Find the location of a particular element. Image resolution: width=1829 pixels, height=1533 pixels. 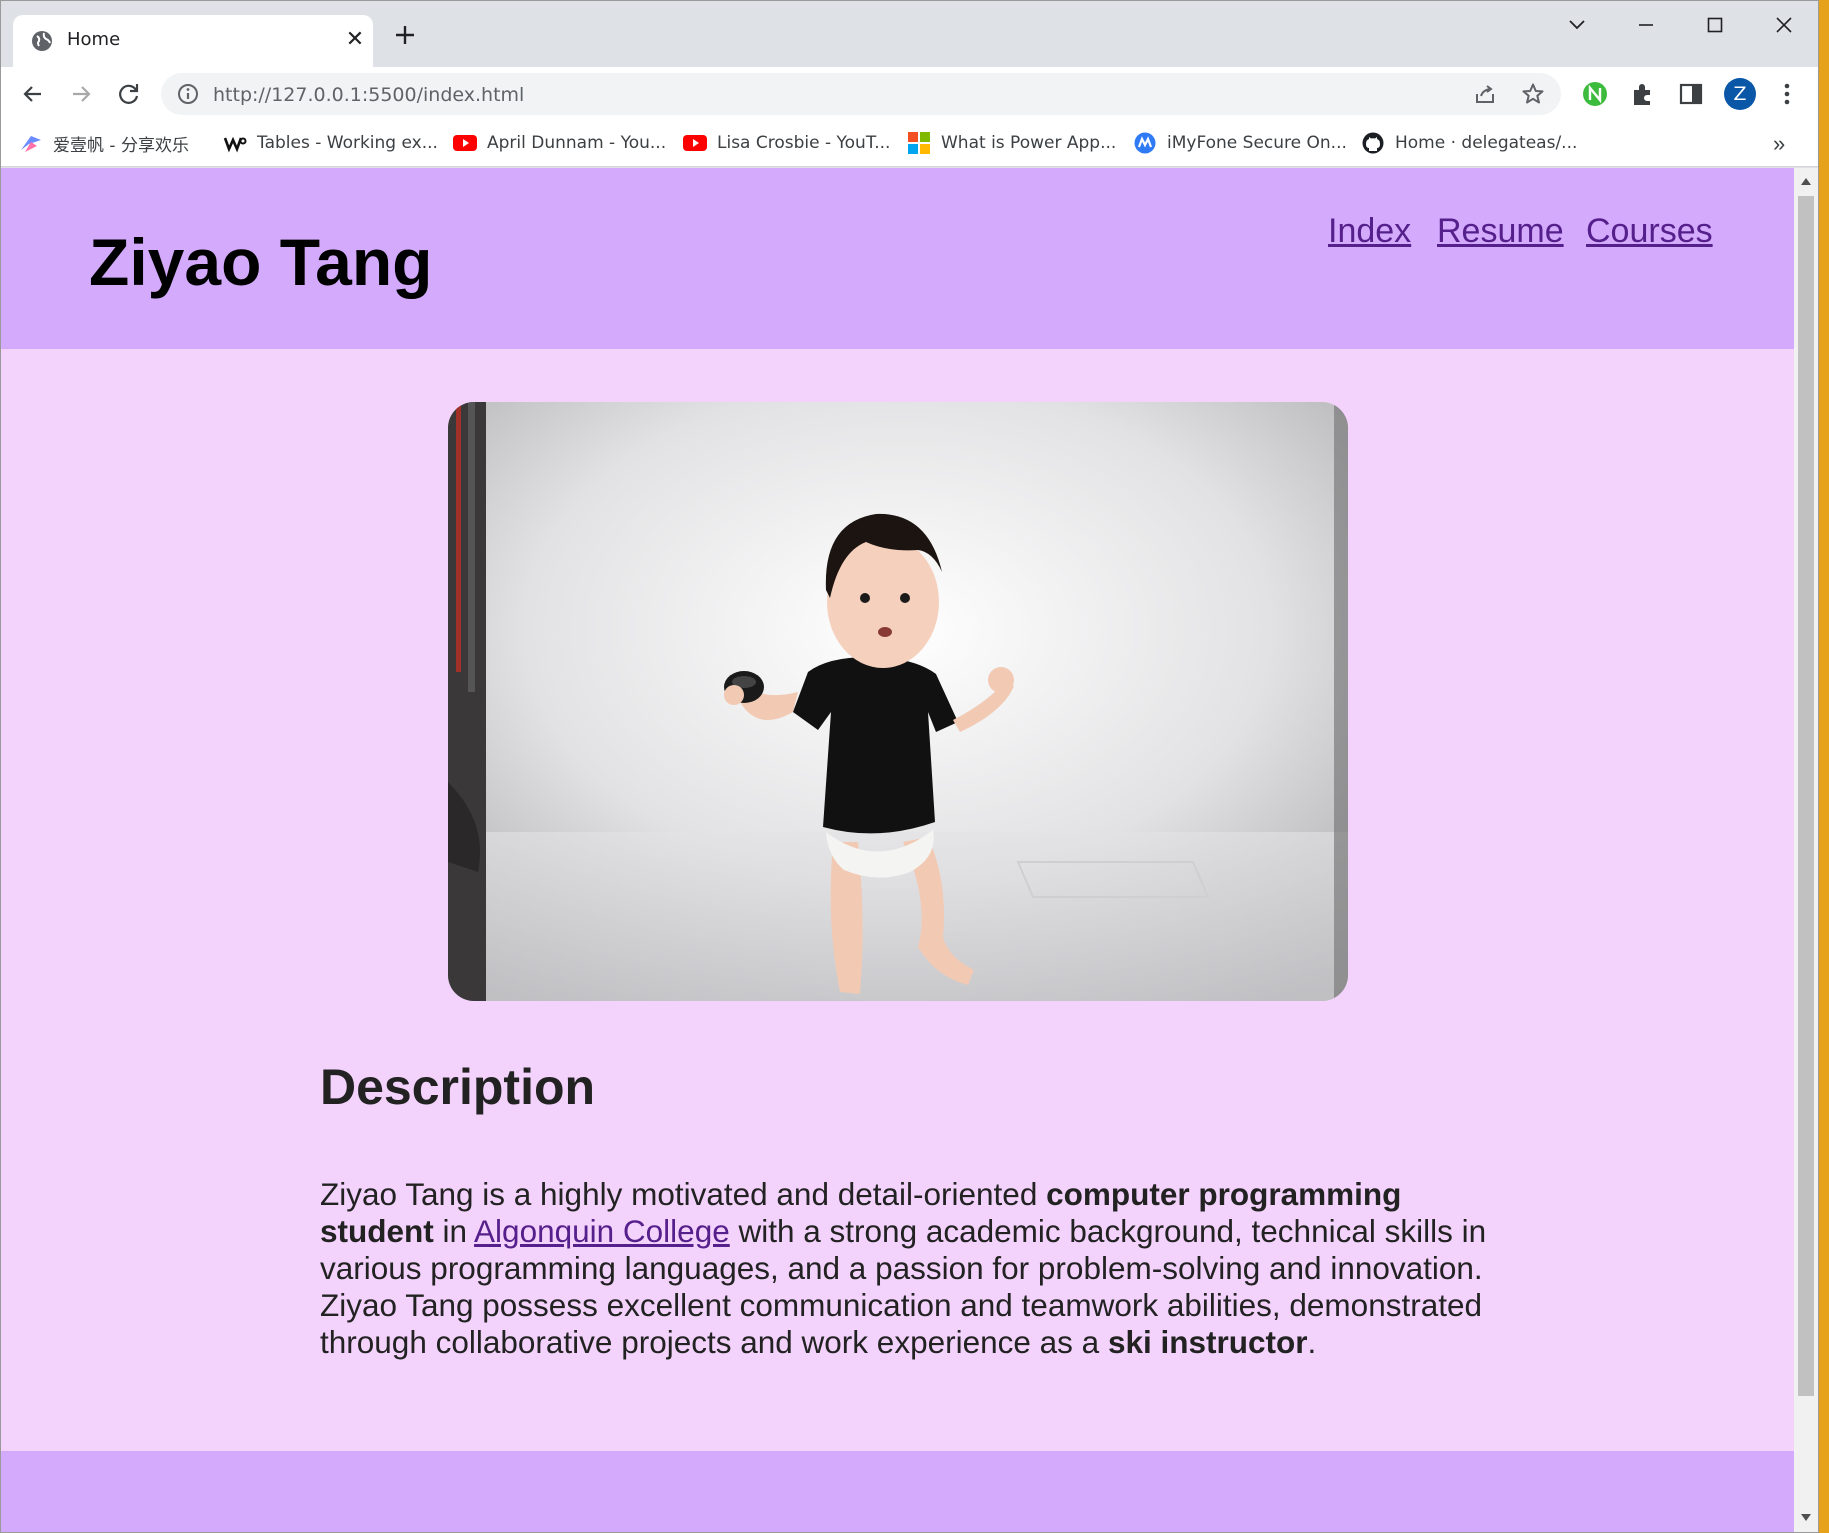

bookmark-star-icon is located at coordinates (1533, 94).